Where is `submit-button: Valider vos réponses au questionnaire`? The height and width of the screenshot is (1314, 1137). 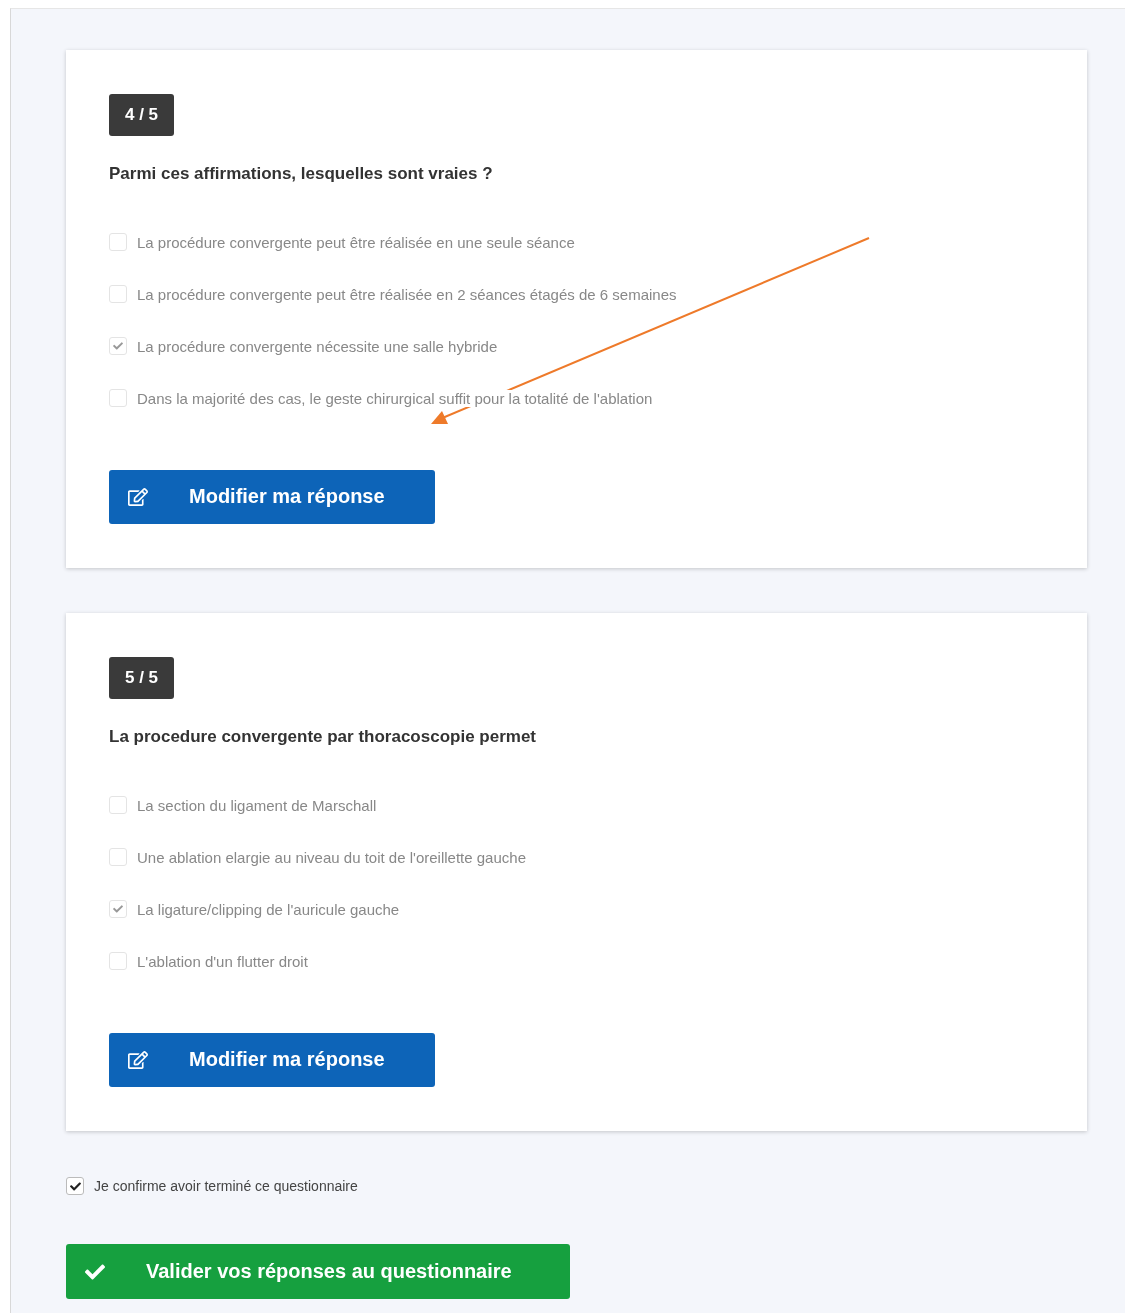
submit-button: Valider vos réponses au questionnaire is located at coordinates (318, 1271).